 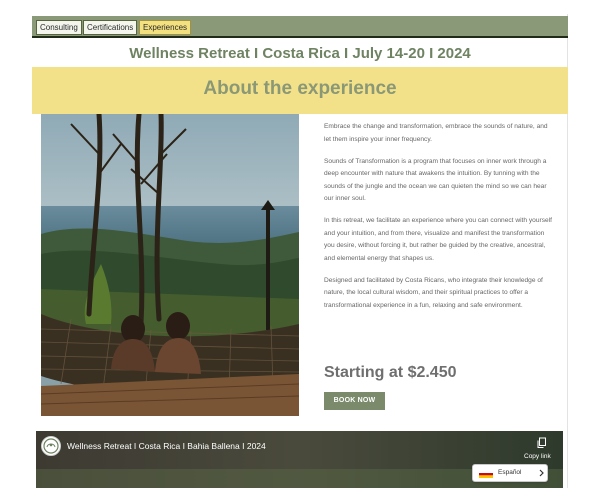 I want to click on copy-icon, so click(x=542, y=443).